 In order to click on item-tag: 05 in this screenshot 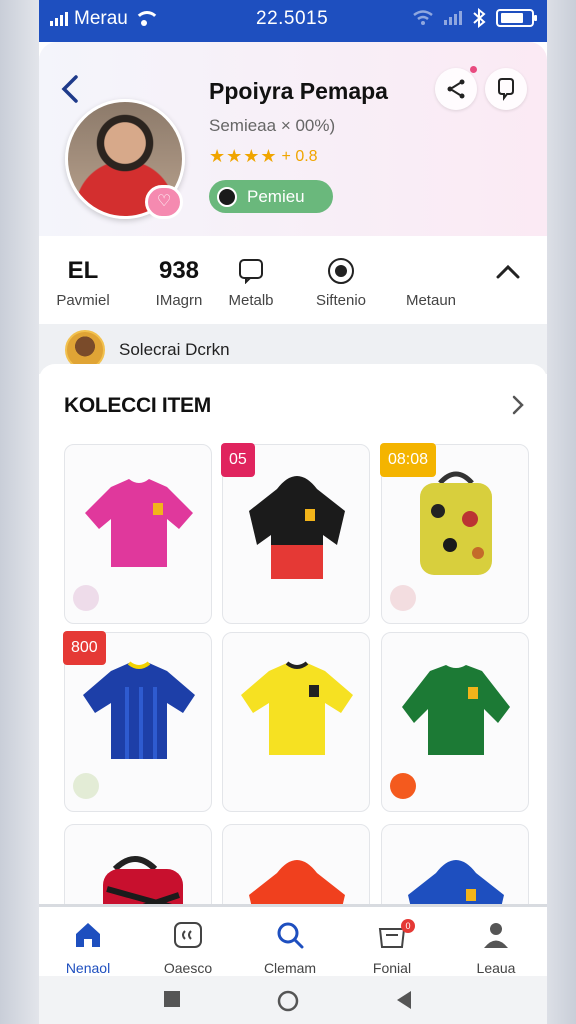, I will do `click(238, 460)`.